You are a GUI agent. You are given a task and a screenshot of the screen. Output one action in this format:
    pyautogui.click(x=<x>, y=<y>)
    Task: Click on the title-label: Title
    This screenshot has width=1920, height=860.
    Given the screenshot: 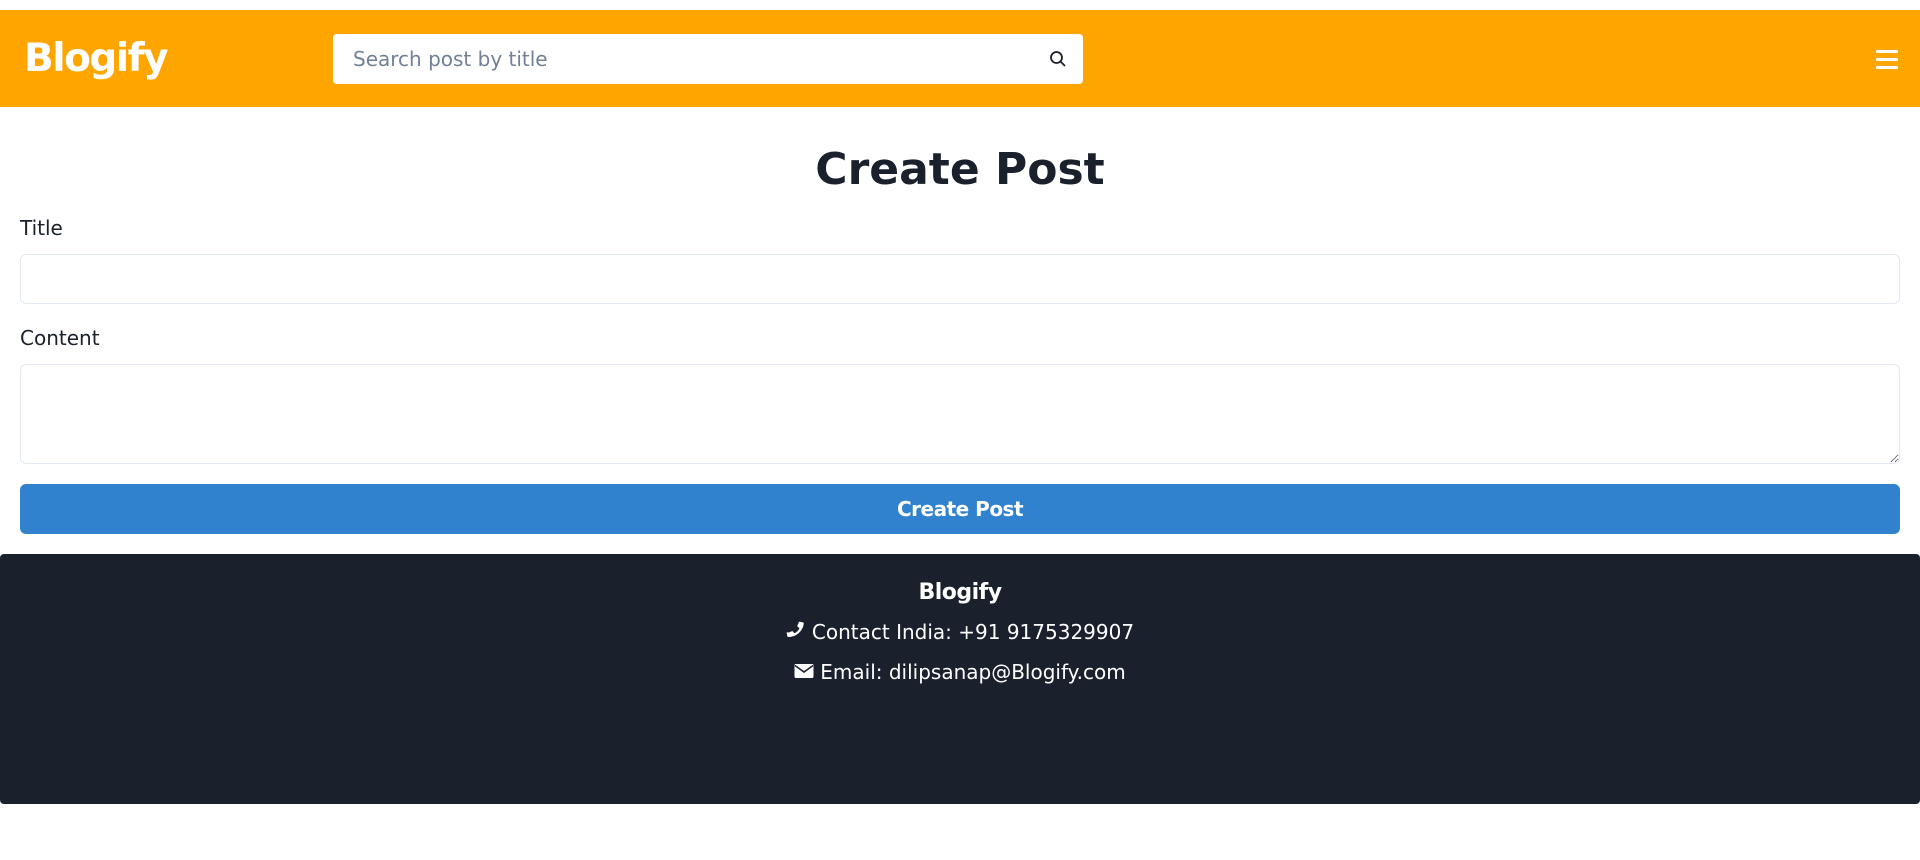 What is the action you would take?
    pyautogui.click(x=41, y=228)
    